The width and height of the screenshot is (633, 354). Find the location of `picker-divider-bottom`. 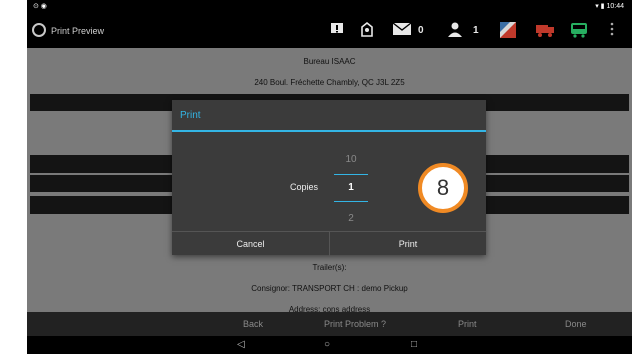

picker-divider-bottom is located at coordinates (351, 201).